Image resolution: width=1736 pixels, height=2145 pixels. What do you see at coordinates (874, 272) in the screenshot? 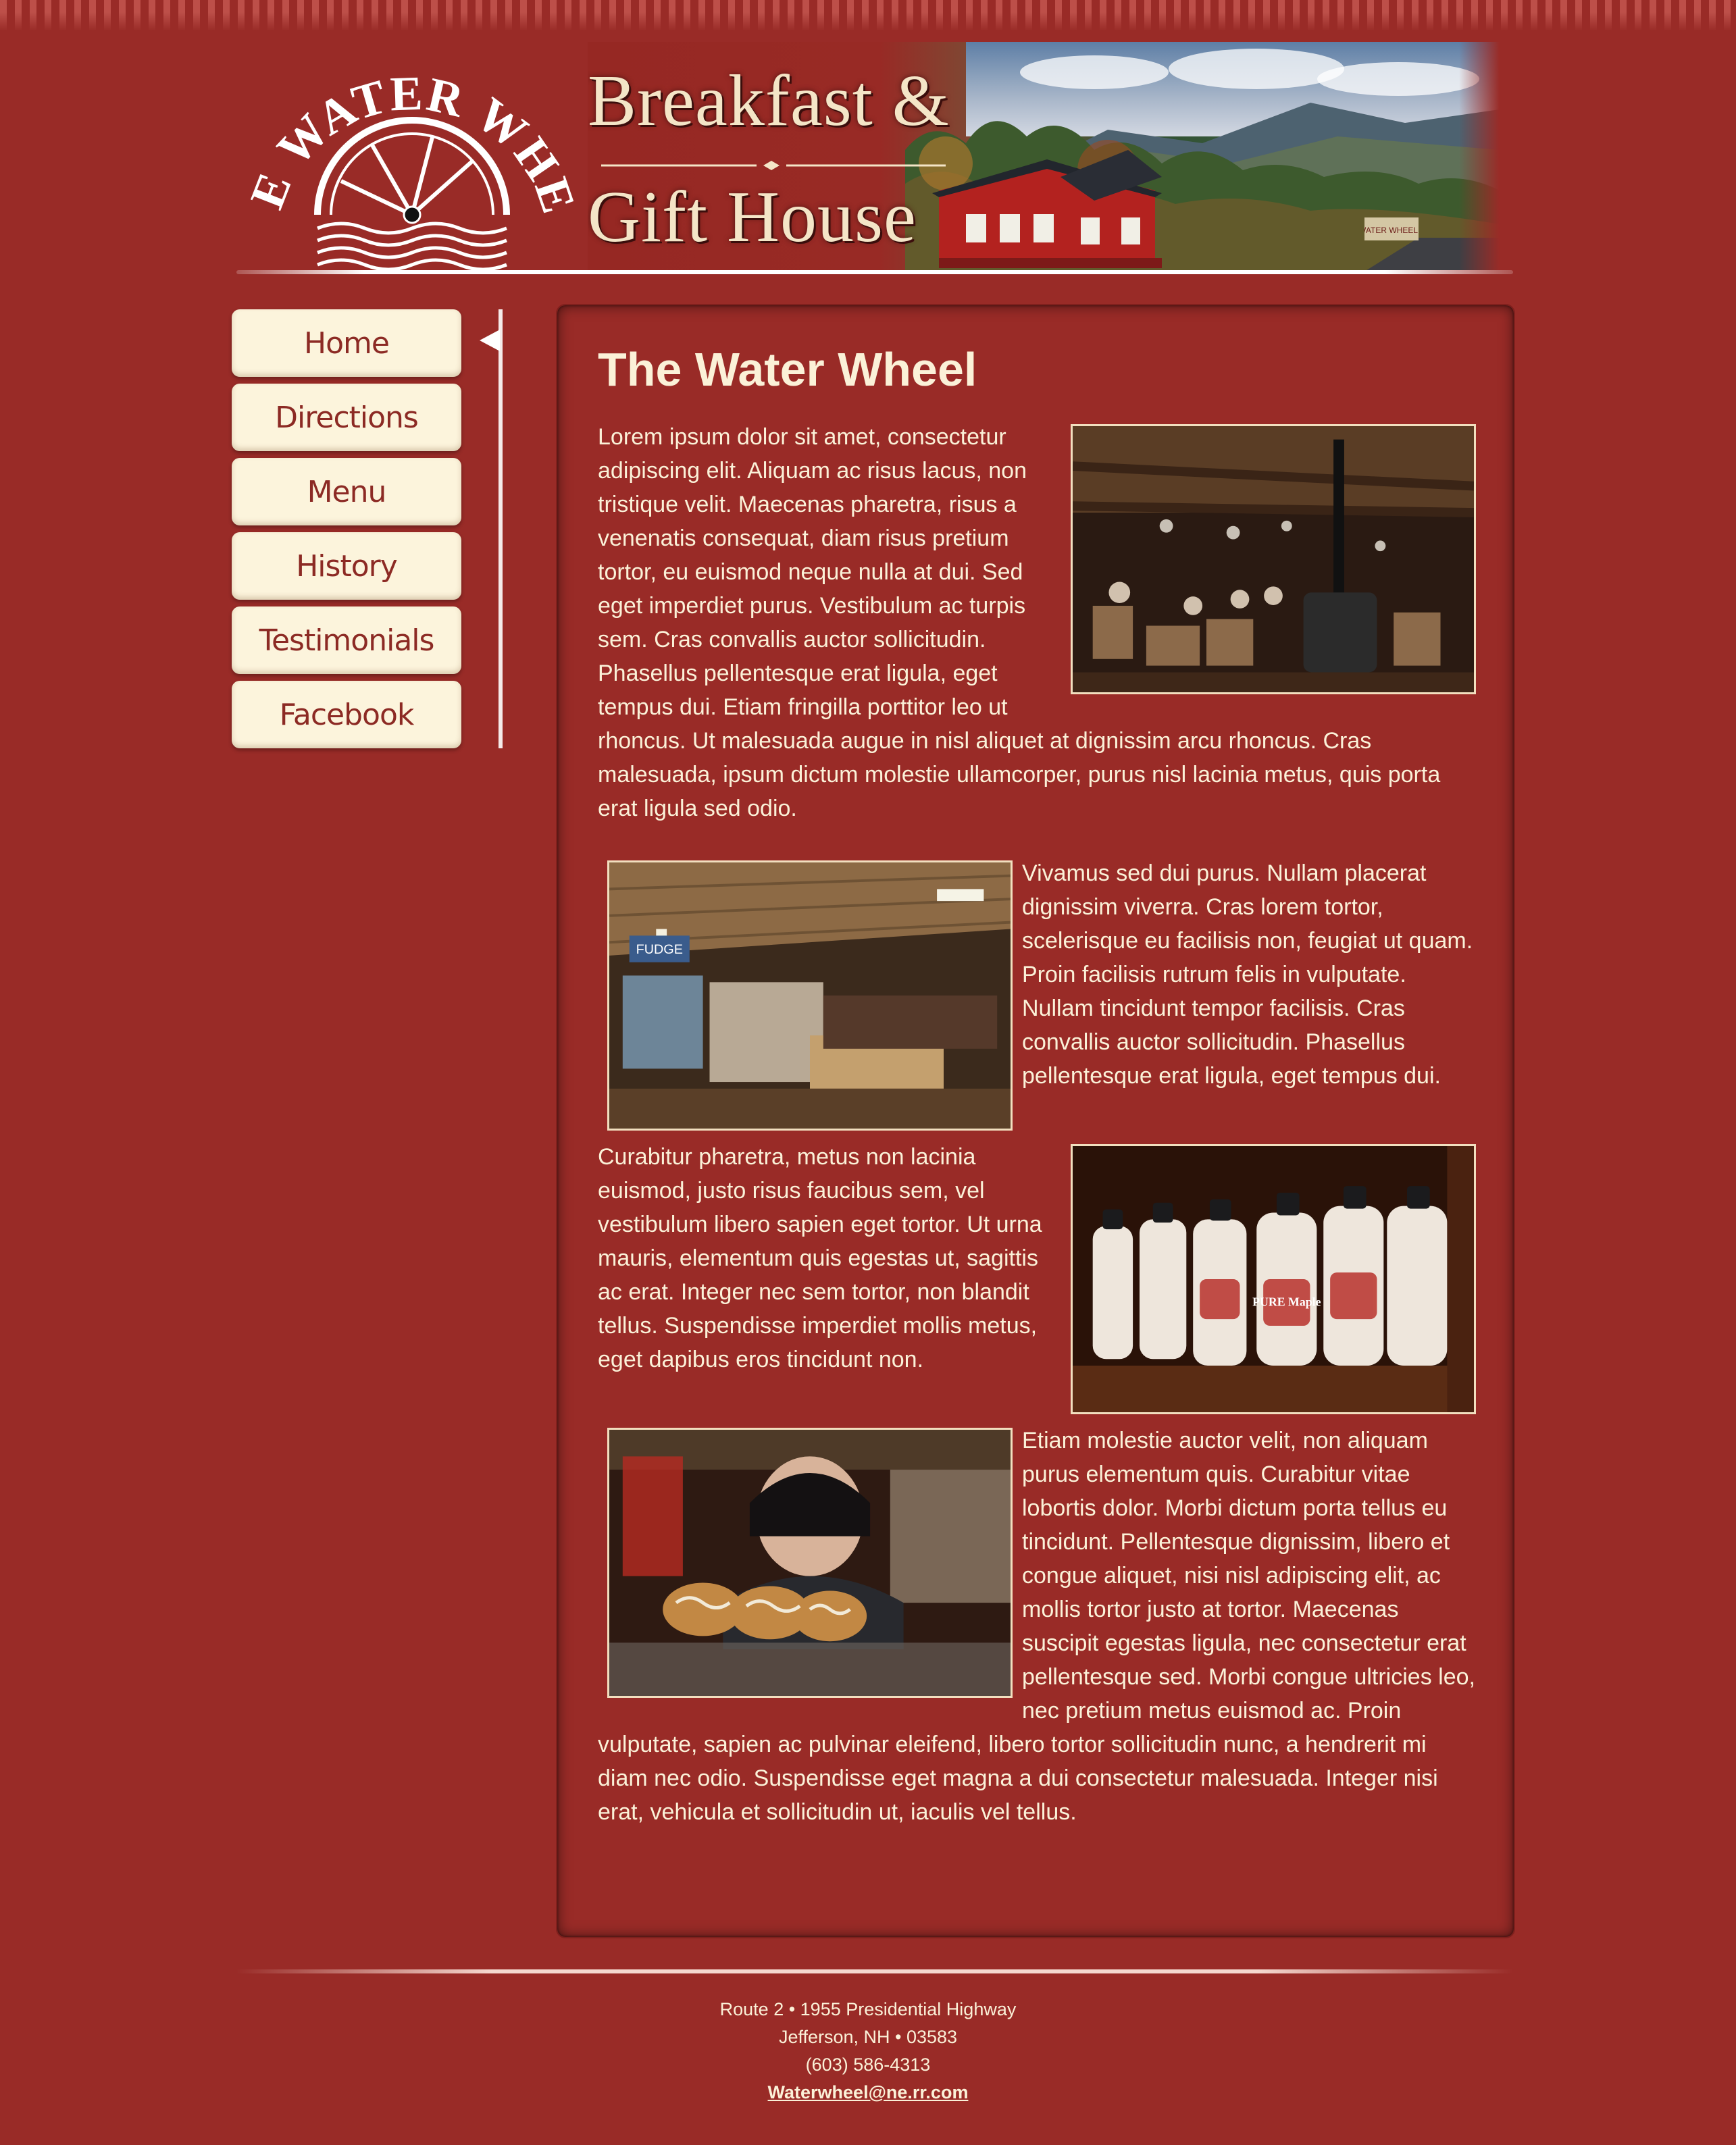
I see `header-rule` at bounding box center [874, 272].